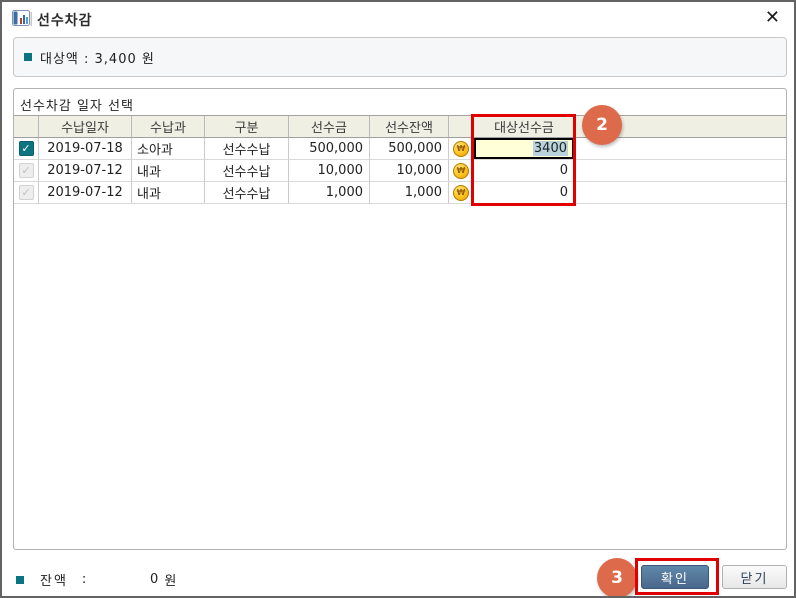  Describe the element at coordinates (409, 171) in the screenshot. I see `cell-balance: 10,000` at that location.